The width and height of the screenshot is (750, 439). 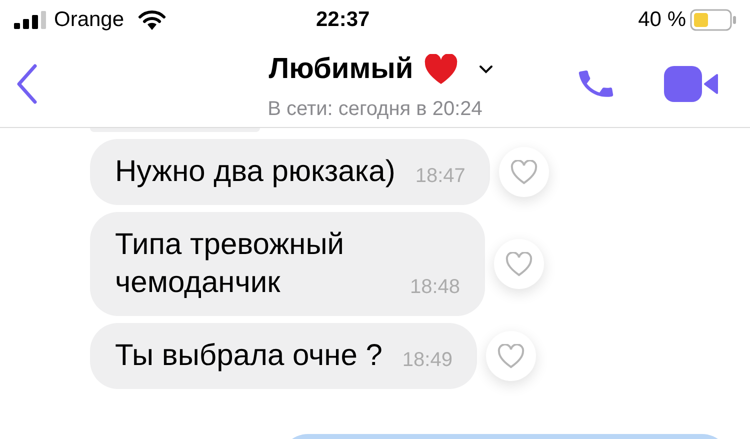 What do you see at coordinates (435, 287) in the screenshot?
I see `message-time: 18:48` at bounding box center [435, 287].